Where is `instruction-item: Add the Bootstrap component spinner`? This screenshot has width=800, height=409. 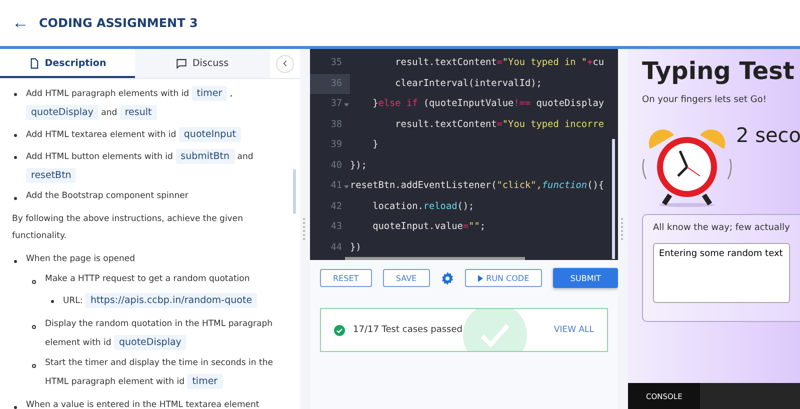 instruction-item: Add the Bootstrap component spinner is located at coordinates (108, 196).